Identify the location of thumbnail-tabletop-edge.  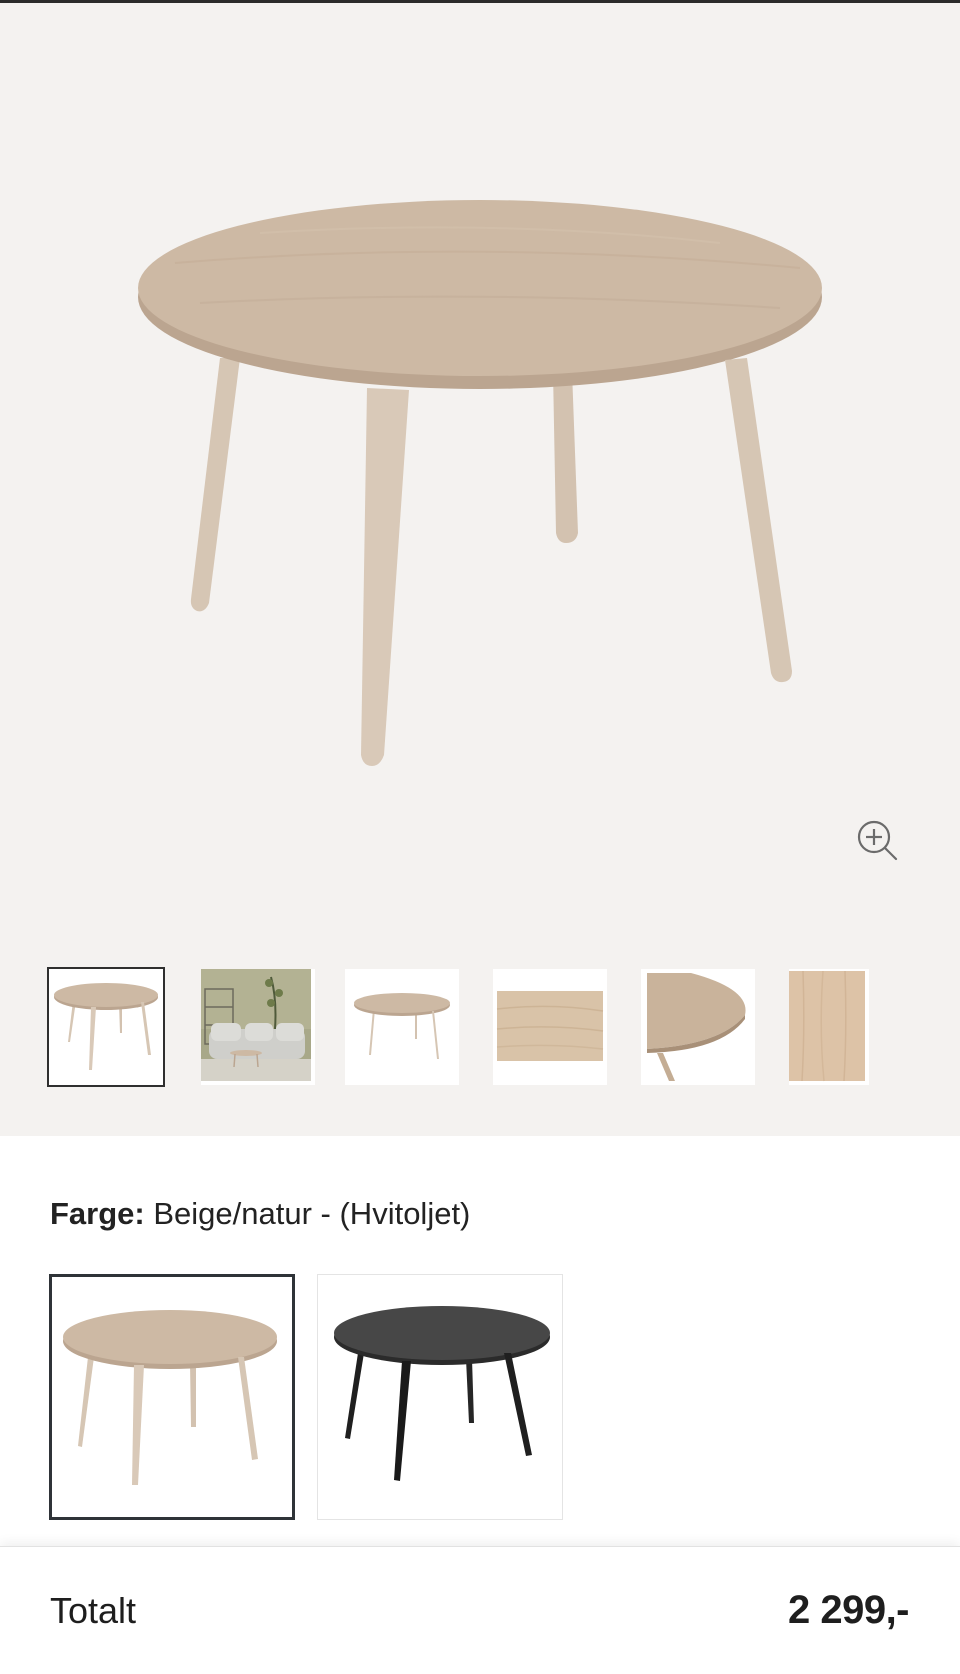
(698, 1027).